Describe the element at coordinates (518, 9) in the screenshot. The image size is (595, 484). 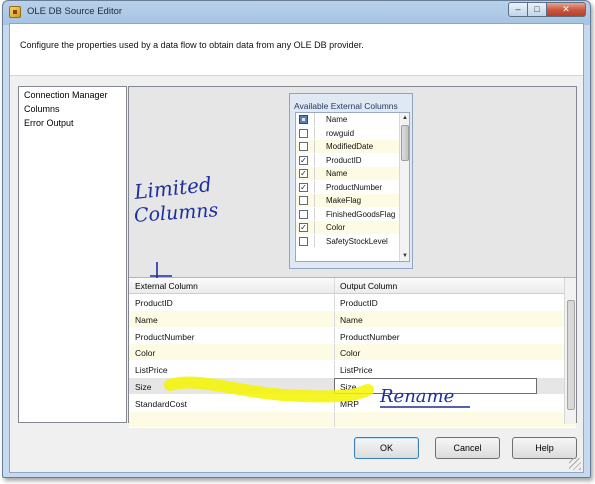
I see `minimize-button: –` at that location.